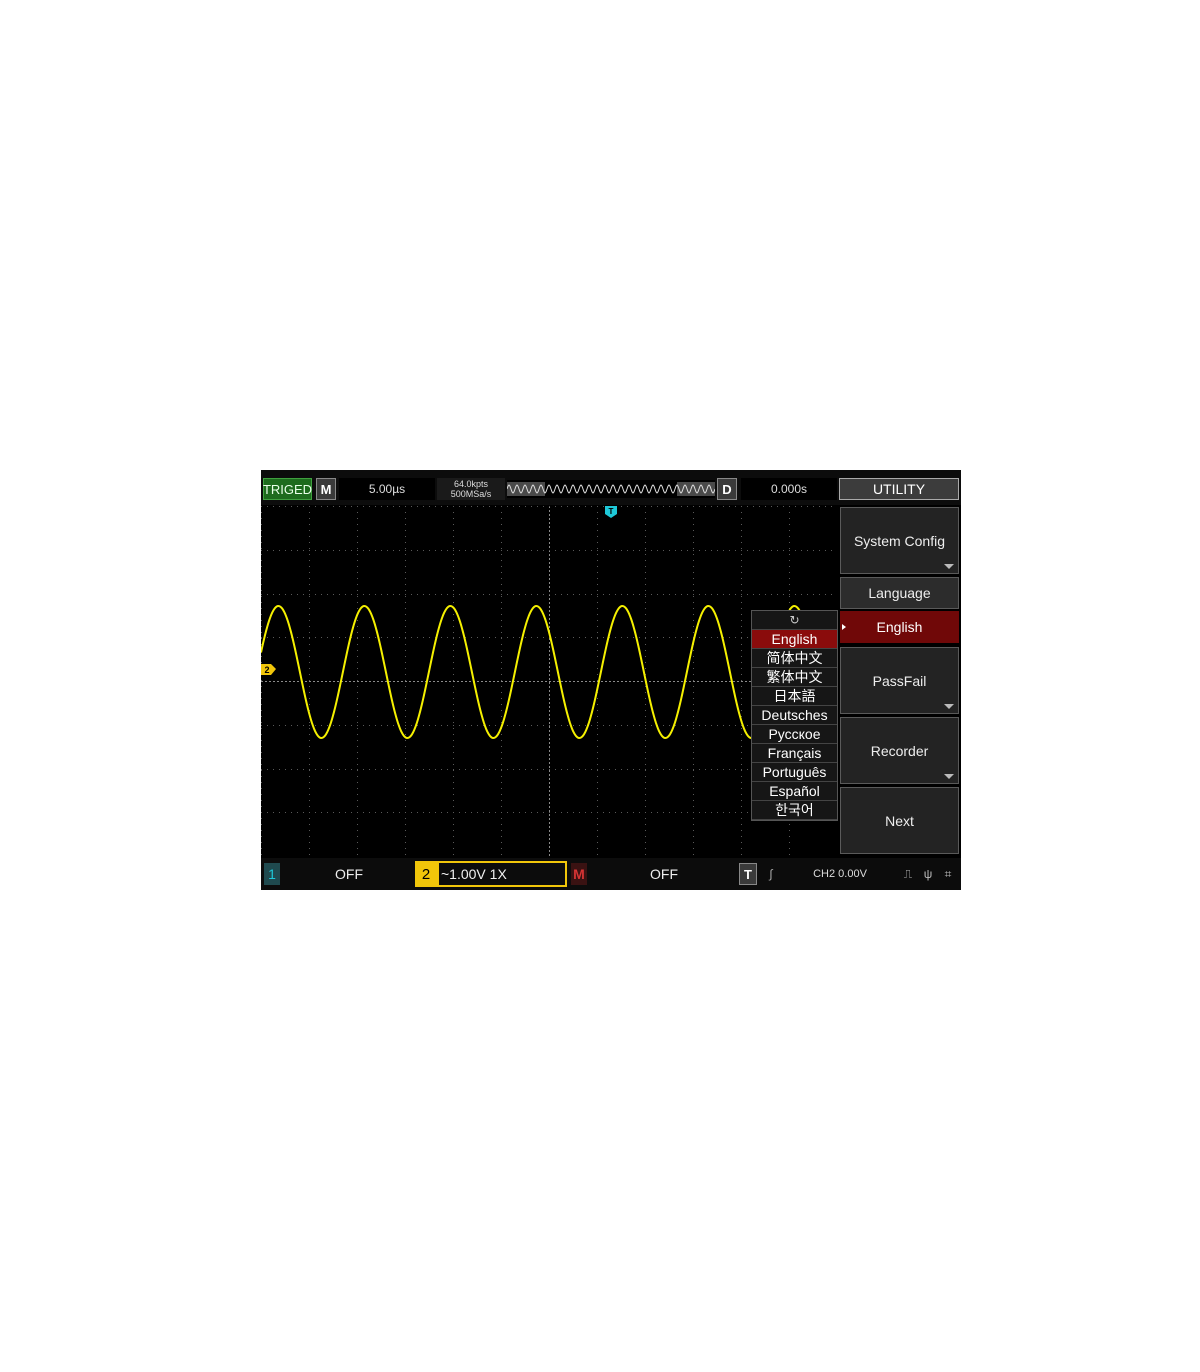 This screenshot has width=1200, height=1372. I want to click on ch1-badge: 1, so click(272, 874).